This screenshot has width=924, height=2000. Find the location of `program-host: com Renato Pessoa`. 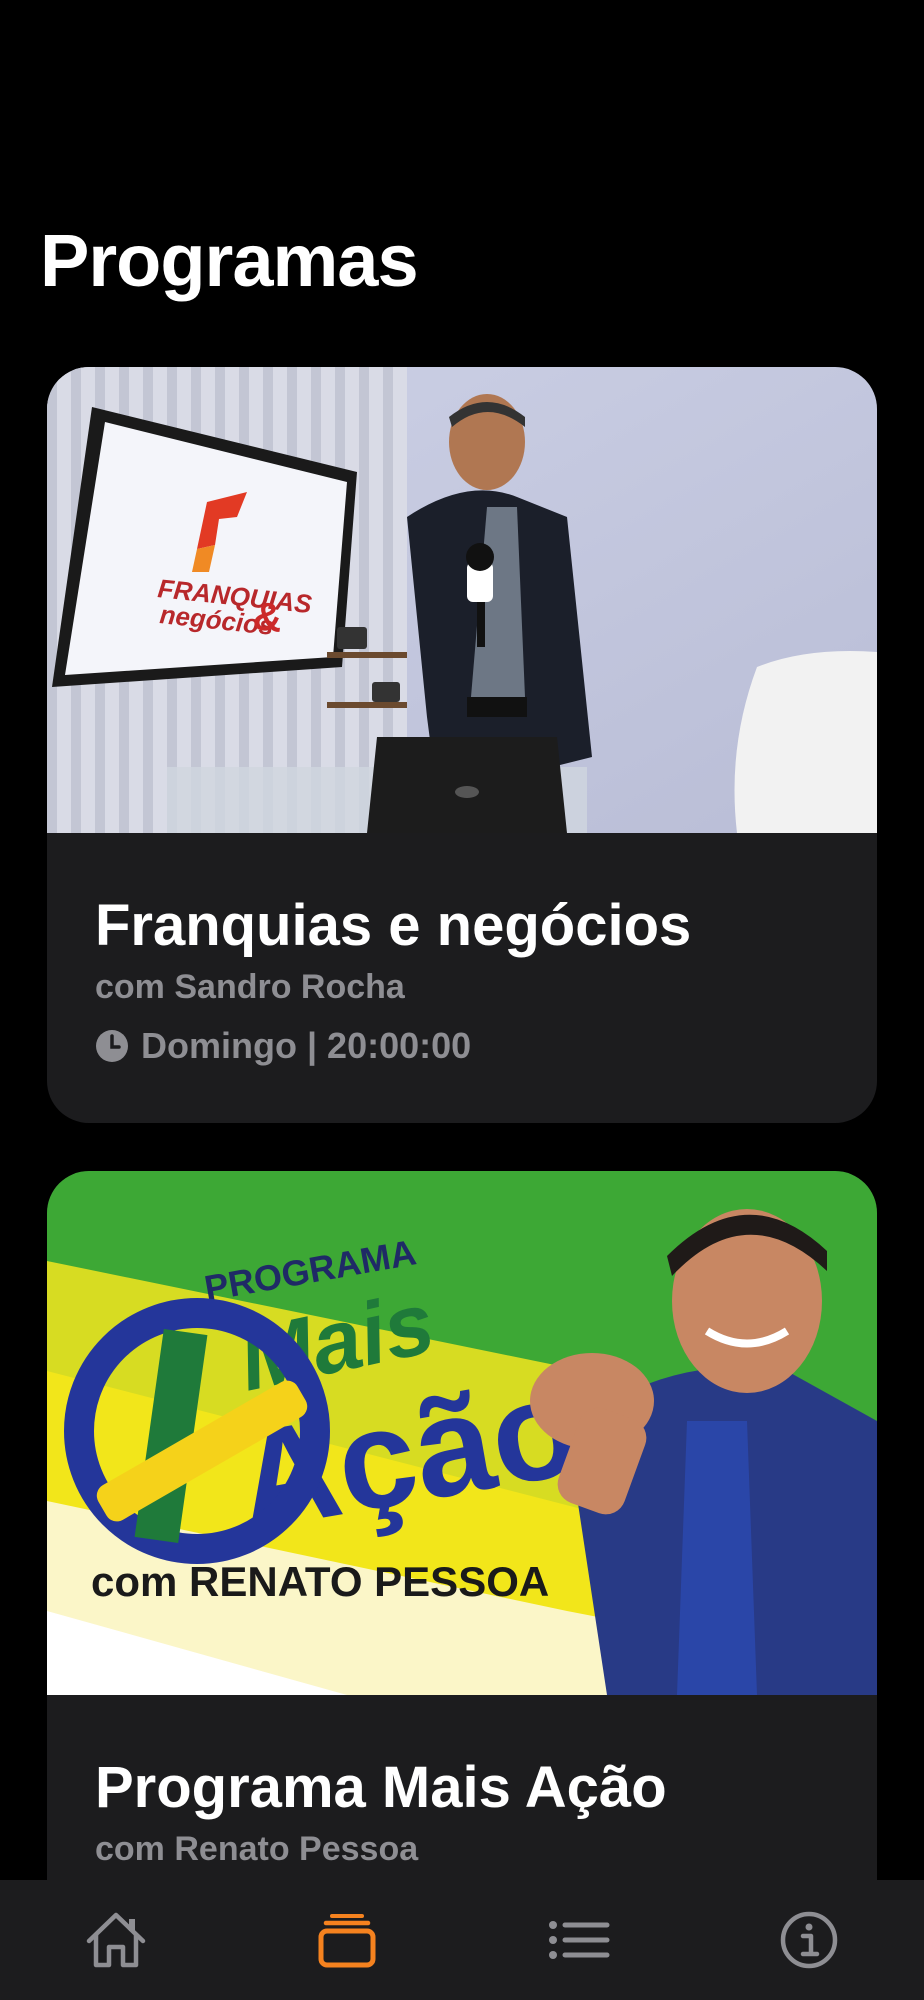

program-host: com Renato Pessoa is located at coordinates (257, 1848).